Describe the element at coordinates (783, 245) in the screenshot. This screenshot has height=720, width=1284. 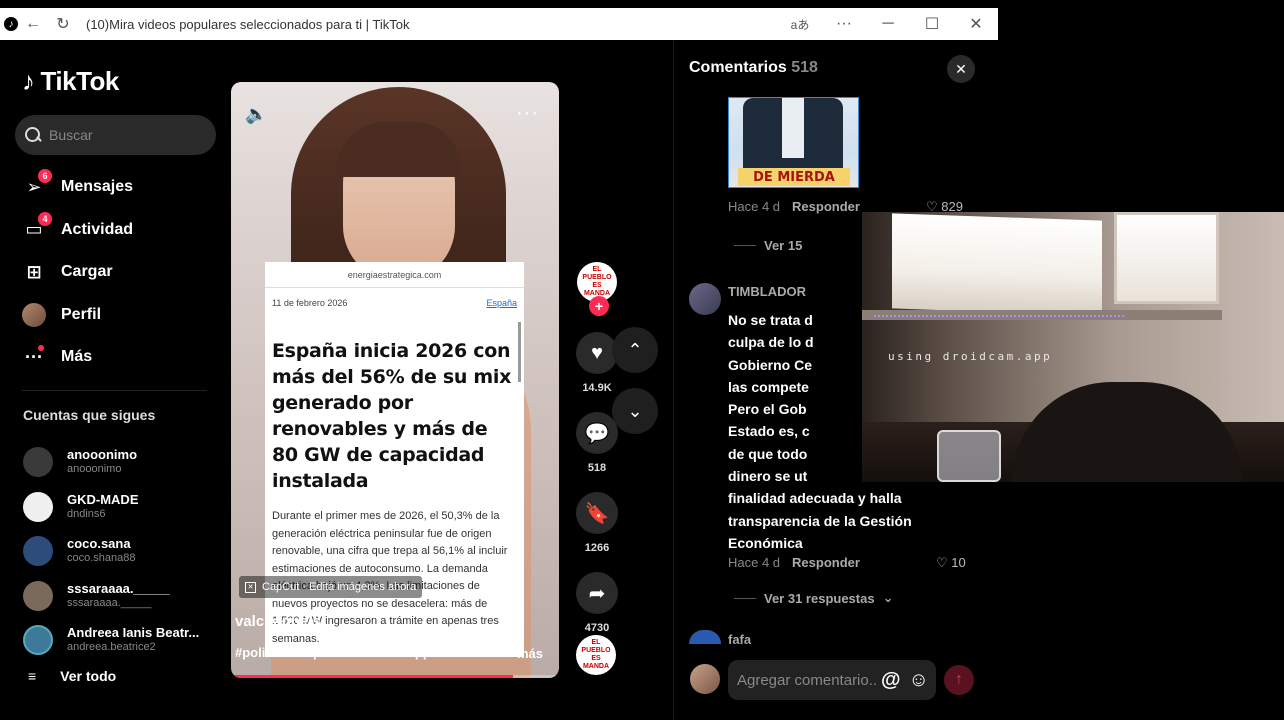
I see `view-replies-label: Ver 15` at that location.